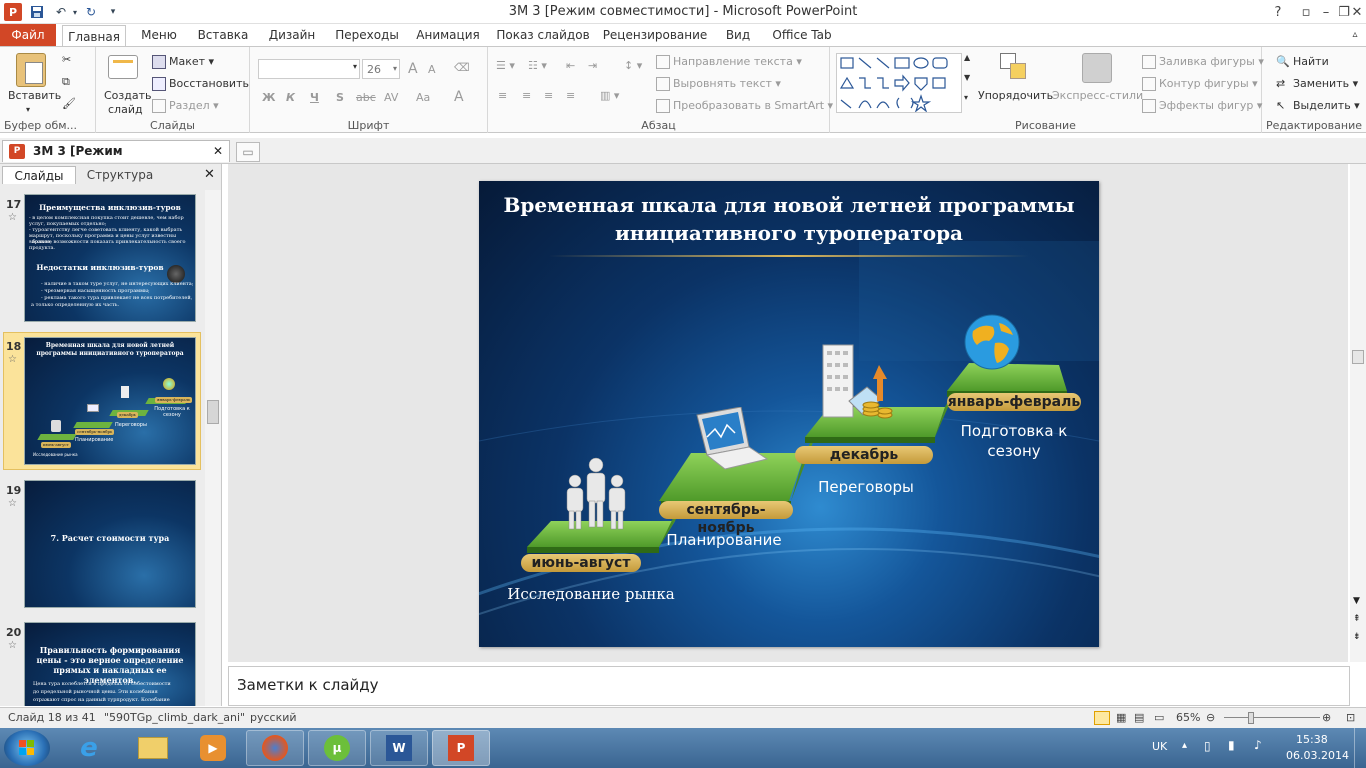  What do you see at coordinates (213, 448) in the screenshot?
I see `panel-scrollbar` at bounding box center [213, 448].